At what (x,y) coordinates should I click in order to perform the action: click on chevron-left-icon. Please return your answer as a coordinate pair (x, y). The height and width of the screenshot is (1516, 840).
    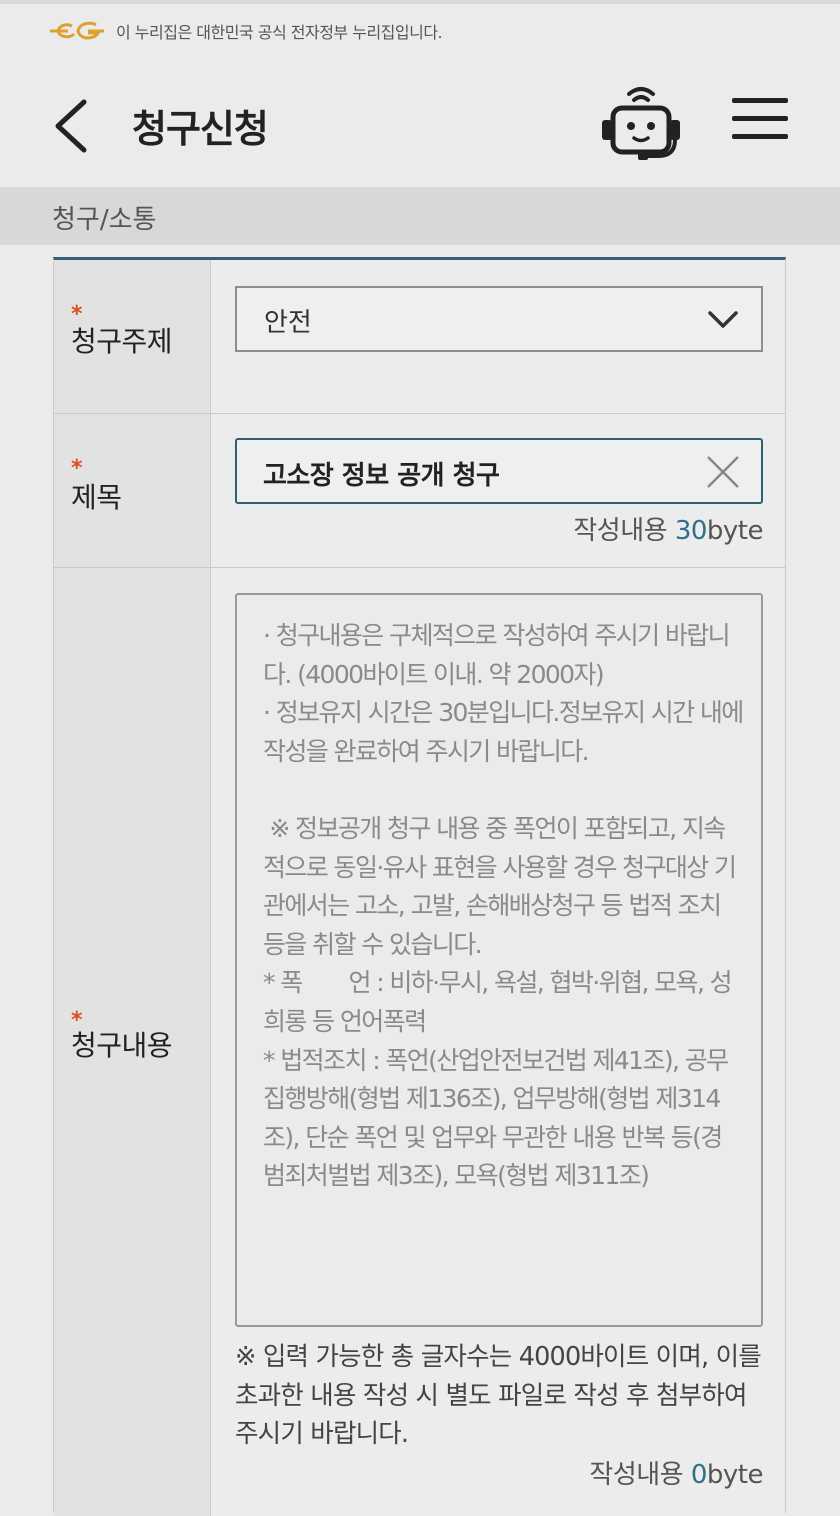
    Looking at the image, I should click on (71, 126).